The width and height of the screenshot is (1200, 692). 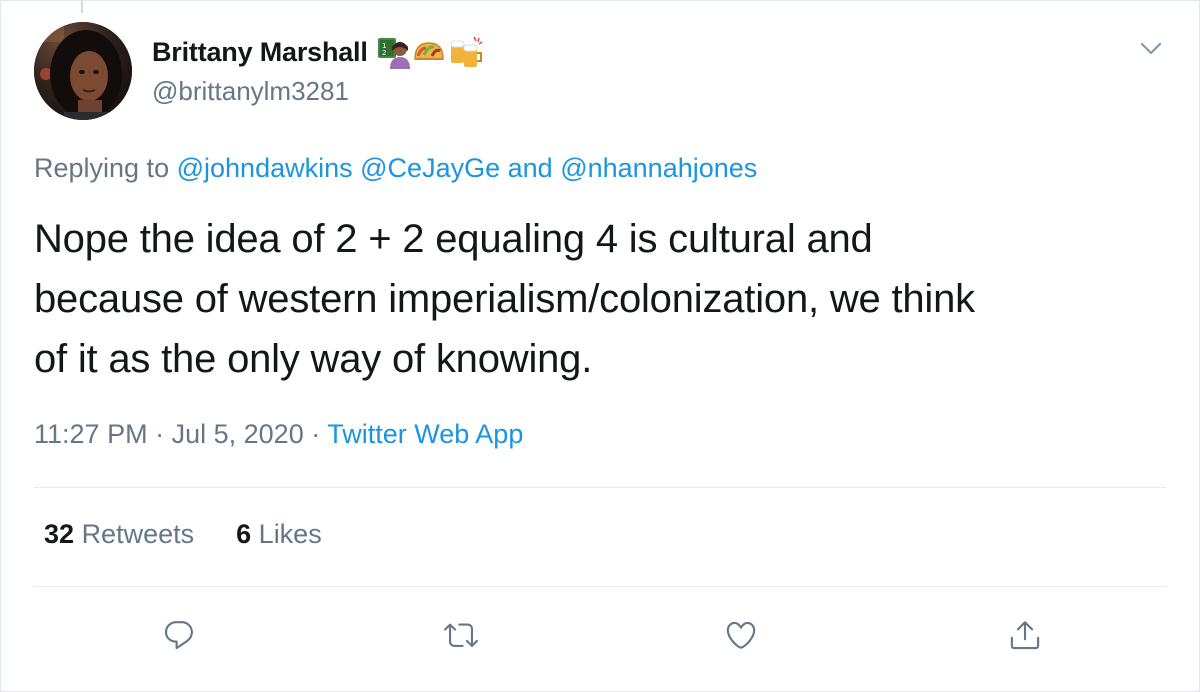 What do you see at coordinates (530, 168) in the screenshot?
I see `replying-to-joiner: and` at bounding box center [530, 168].